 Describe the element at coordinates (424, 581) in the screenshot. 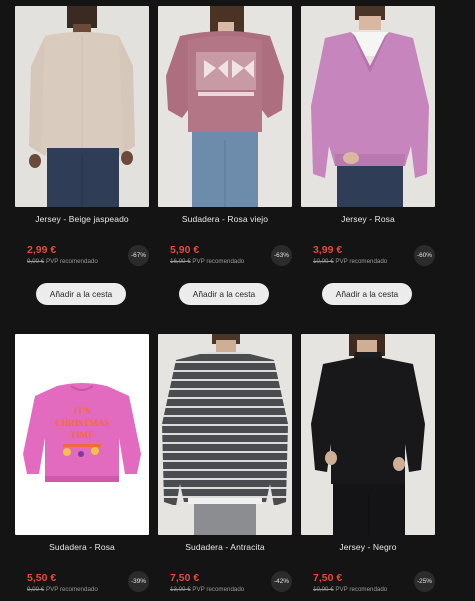

I see `discount-badge: -25%` at that location.